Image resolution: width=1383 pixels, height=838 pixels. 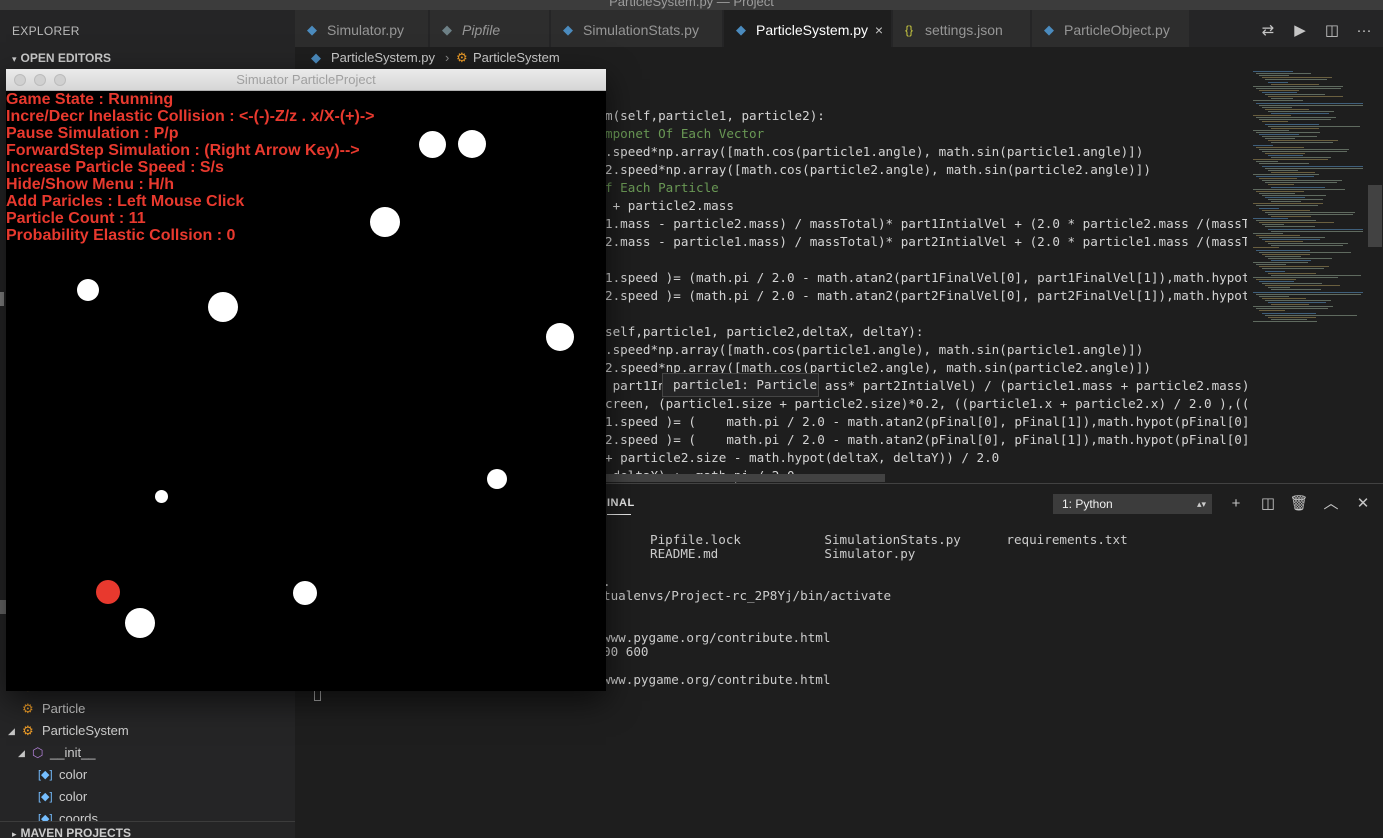 I want to click on code-line: + particle2.mass, so click(x=669, y=205).